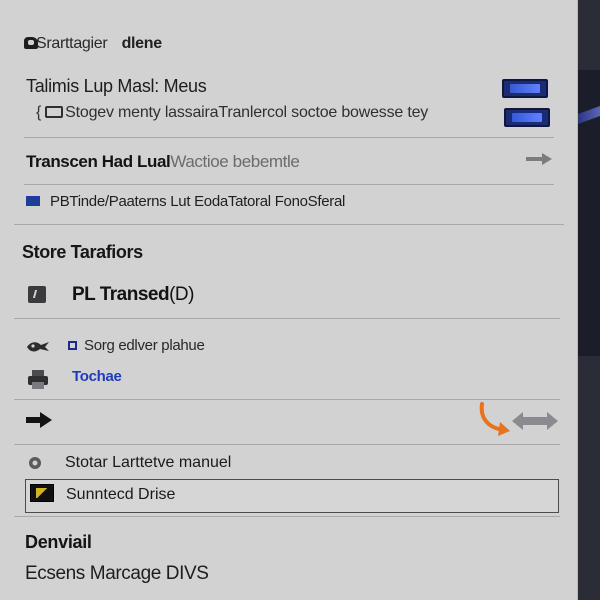 The height and width of the screenshot is (600, 600). What do you see at coordinates (97, 376) in the screenshot?
I see `tochae-link: Tochae` at bounding box center [97, 376].